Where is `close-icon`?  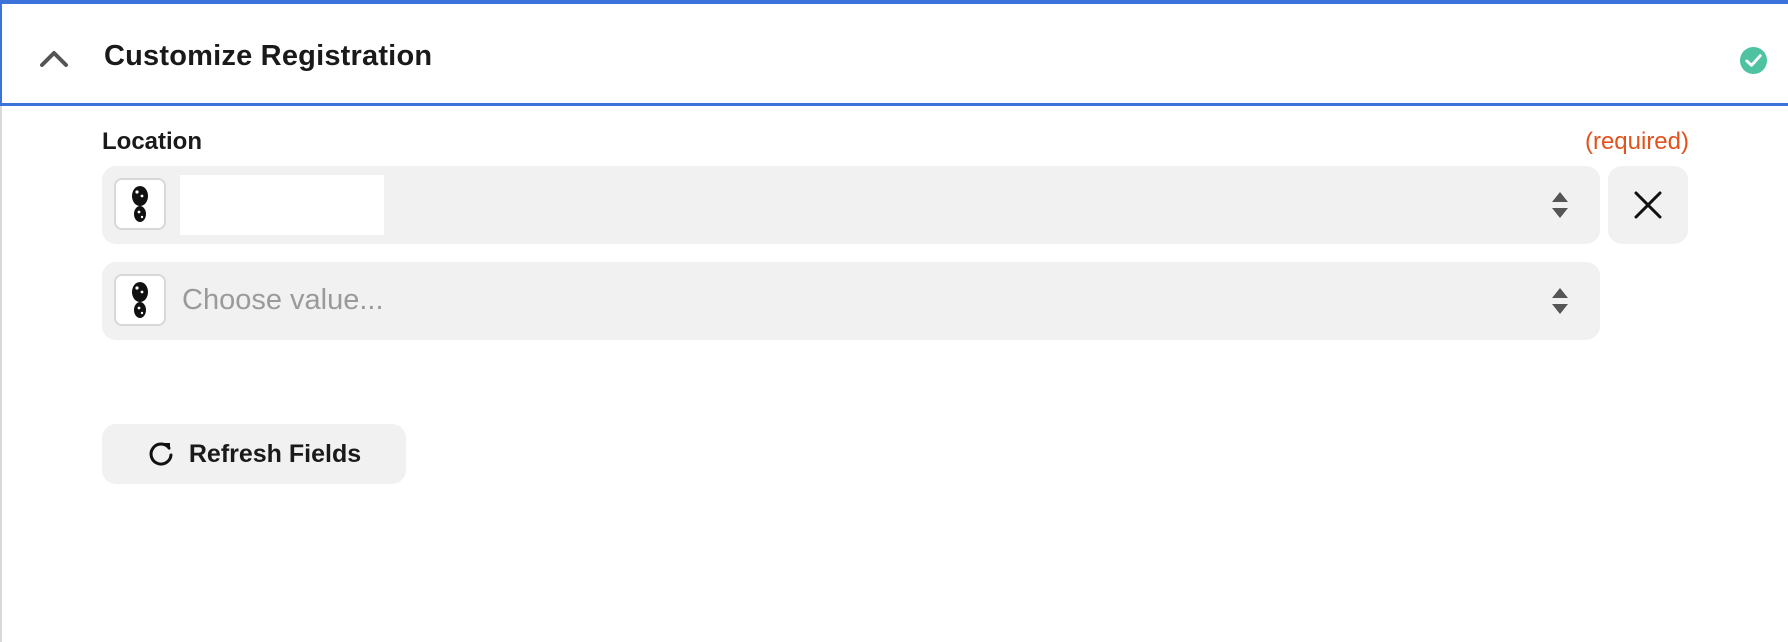 close-icon is located at coordinates (1648, 205).